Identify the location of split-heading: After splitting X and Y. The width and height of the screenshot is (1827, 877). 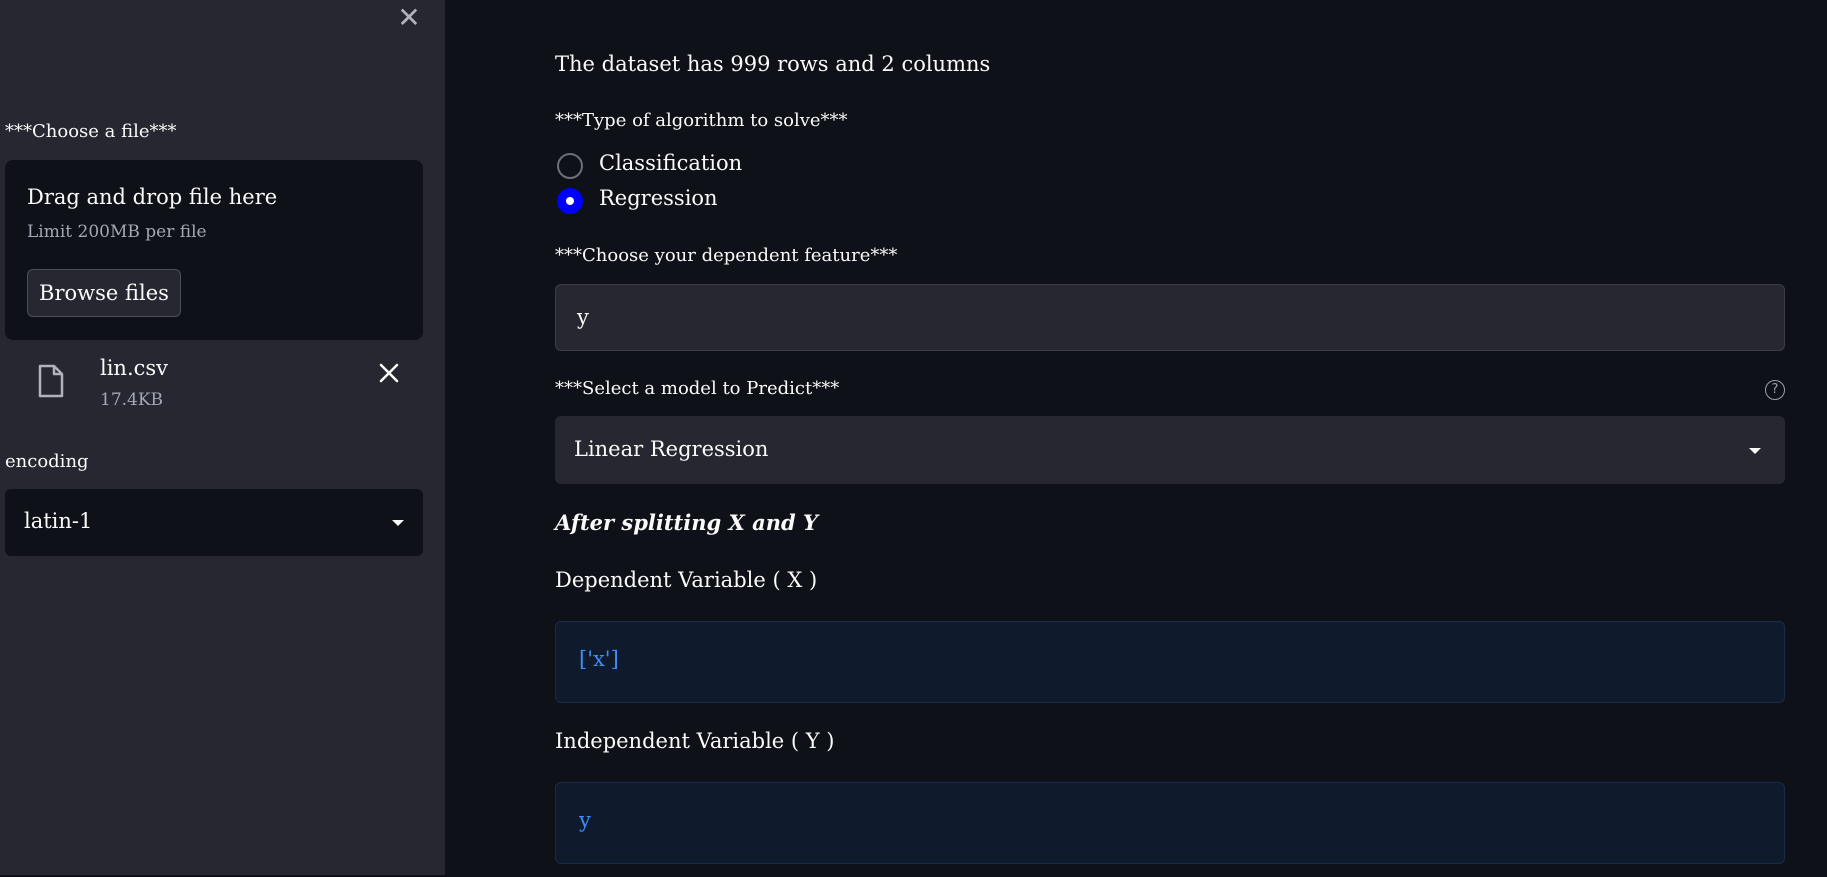
(686, 522).